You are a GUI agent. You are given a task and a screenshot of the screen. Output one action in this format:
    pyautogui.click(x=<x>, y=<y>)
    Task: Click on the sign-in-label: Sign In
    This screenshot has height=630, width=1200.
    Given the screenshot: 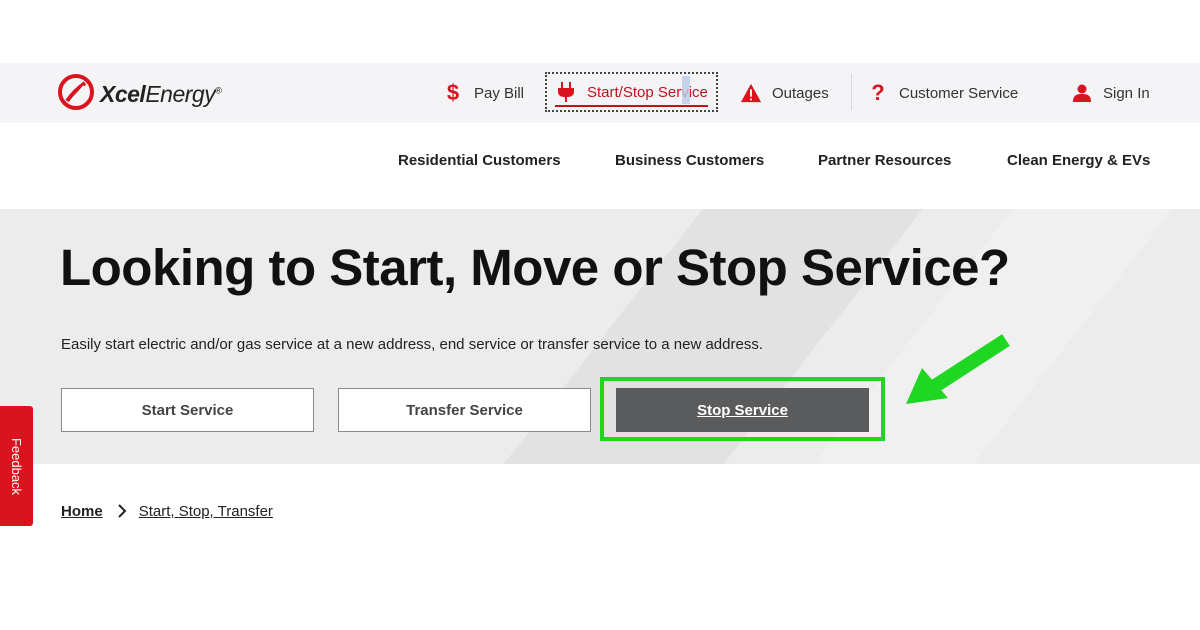 What is the action you would take?
    pyautogui.click(x=1126, y=93)
    